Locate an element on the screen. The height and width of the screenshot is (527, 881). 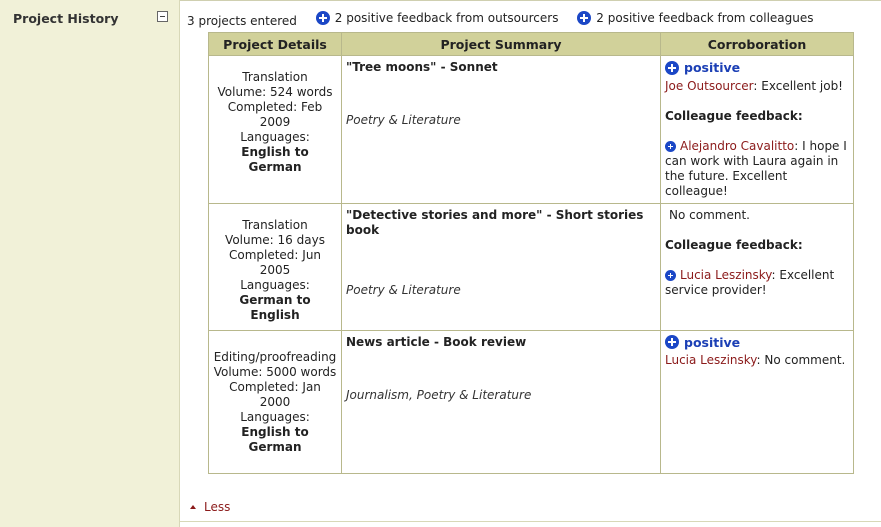
less-link: Less is located at coordinates (210, 507).